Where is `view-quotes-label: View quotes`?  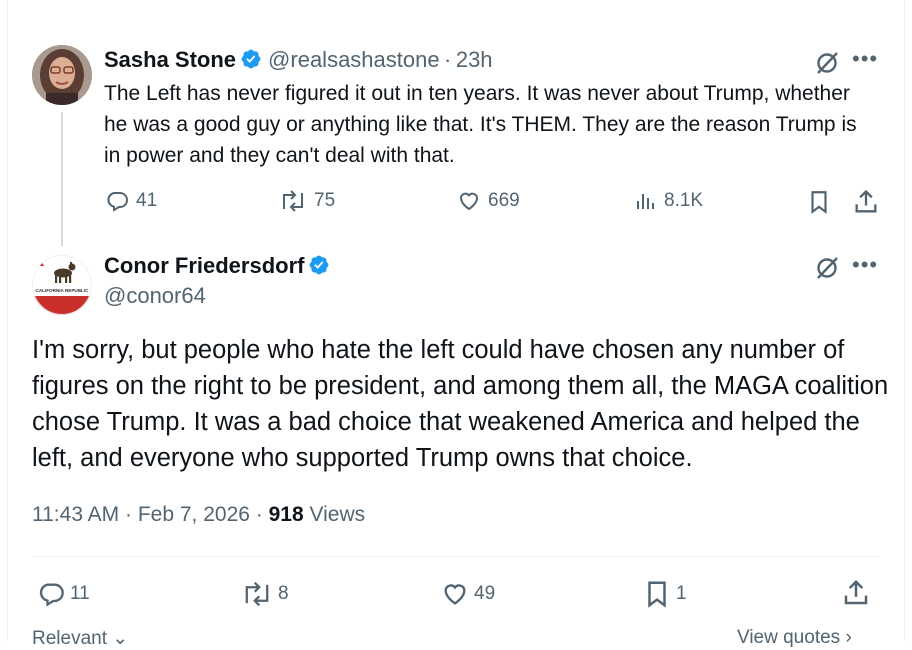
view-quotes-label: View quotes is located at coordinates (789, 637).